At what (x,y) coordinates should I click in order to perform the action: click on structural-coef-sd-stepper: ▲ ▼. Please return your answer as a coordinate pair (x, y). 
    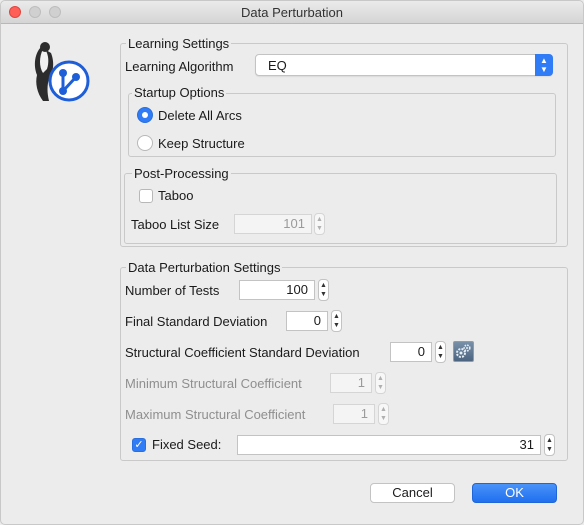
    Looking at the image, I should click on (440, 352).